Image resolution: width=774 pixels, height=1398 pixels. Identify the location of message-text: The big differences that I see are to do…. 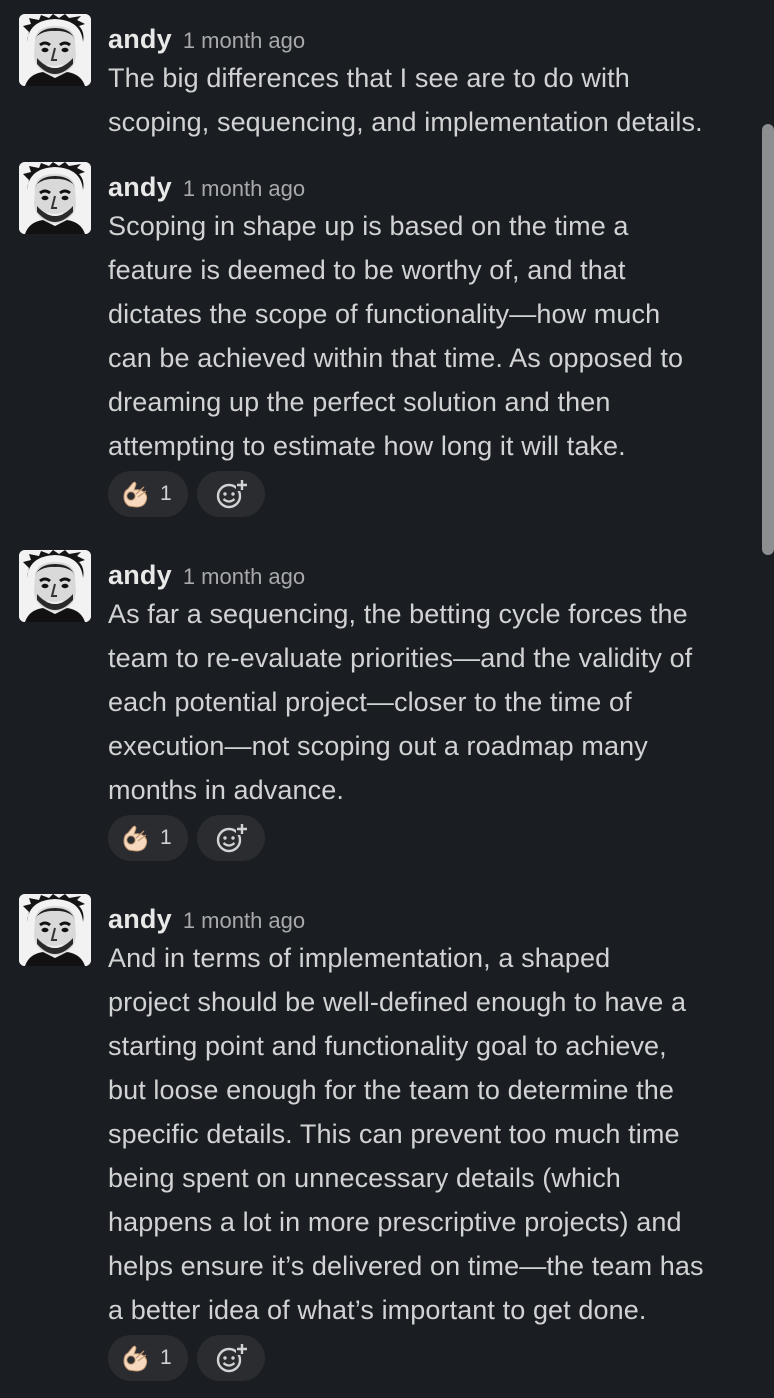
(405, 100).